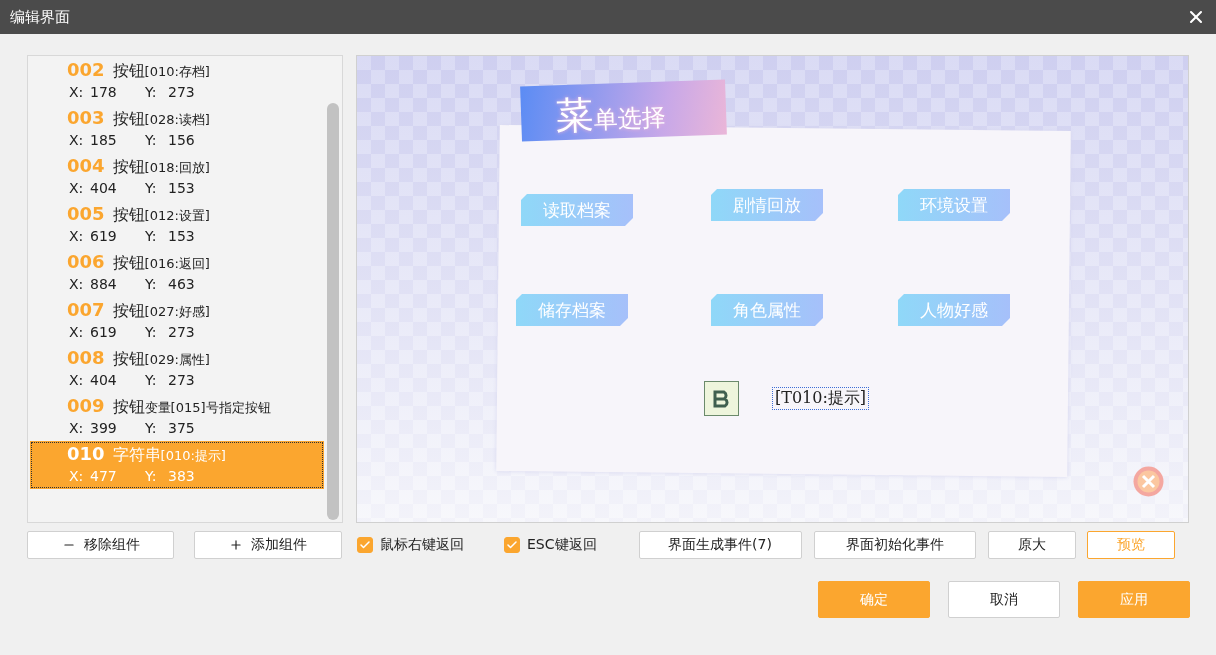  I want to click on component-label: 按钮[018:回放], so click(161, 167).